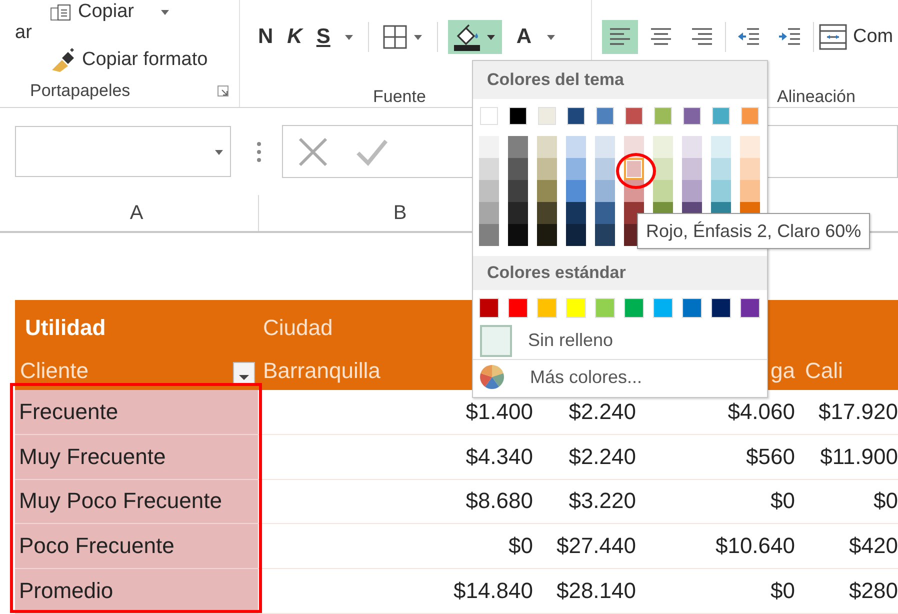  What do you see at coordinates (753, 231) in the screenshot?
I see `tooltip: Rojo, Énfasis 2, Claro 60%` at bounding box center [753, 231].